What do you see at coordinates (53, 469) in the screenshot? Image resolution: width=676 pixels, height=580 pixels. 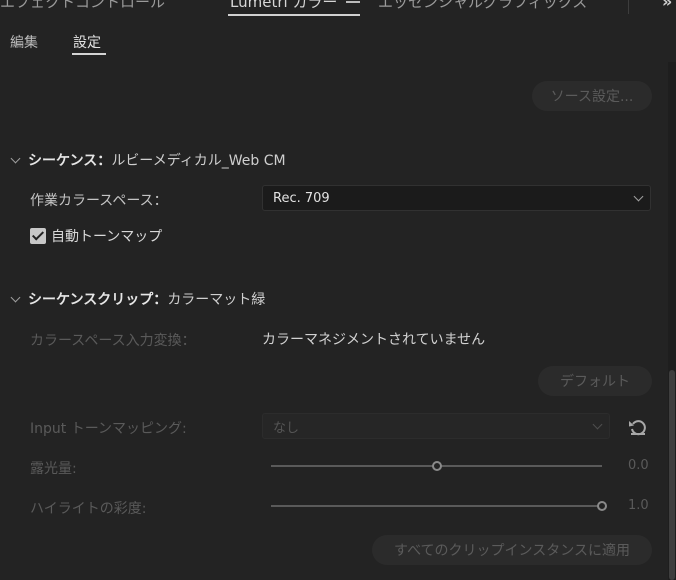 I see `exposure-label: 露光量:` at bounding box center [53, 469].